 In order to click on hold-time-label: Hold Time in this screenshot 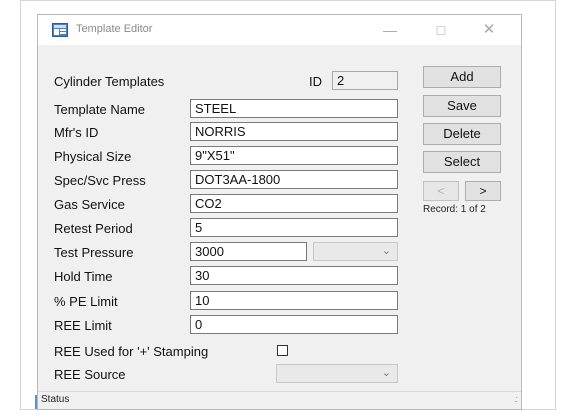, I will do `click(83, 276)`.